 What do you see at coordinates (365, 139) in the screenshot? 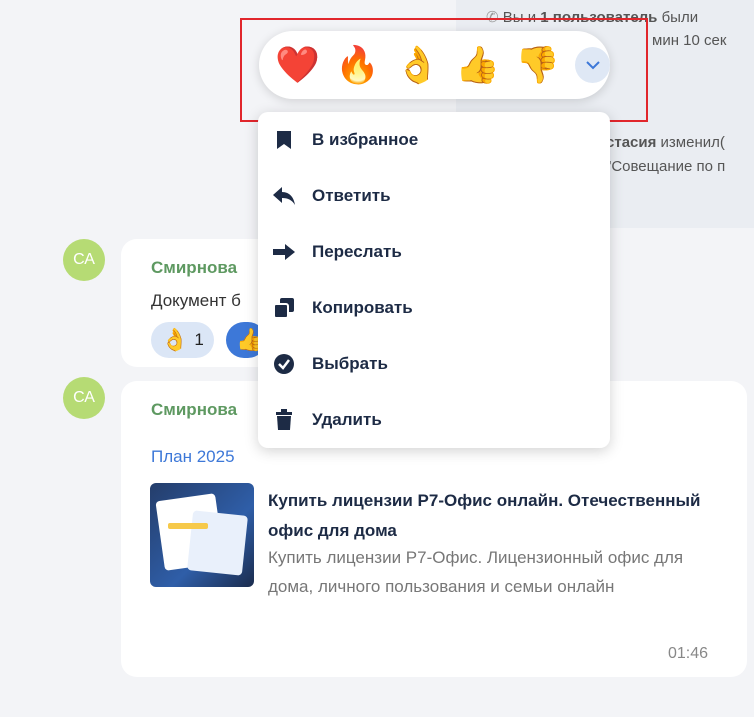
I see `menu-item-label: В избранное` at bounding box center [365, 139].